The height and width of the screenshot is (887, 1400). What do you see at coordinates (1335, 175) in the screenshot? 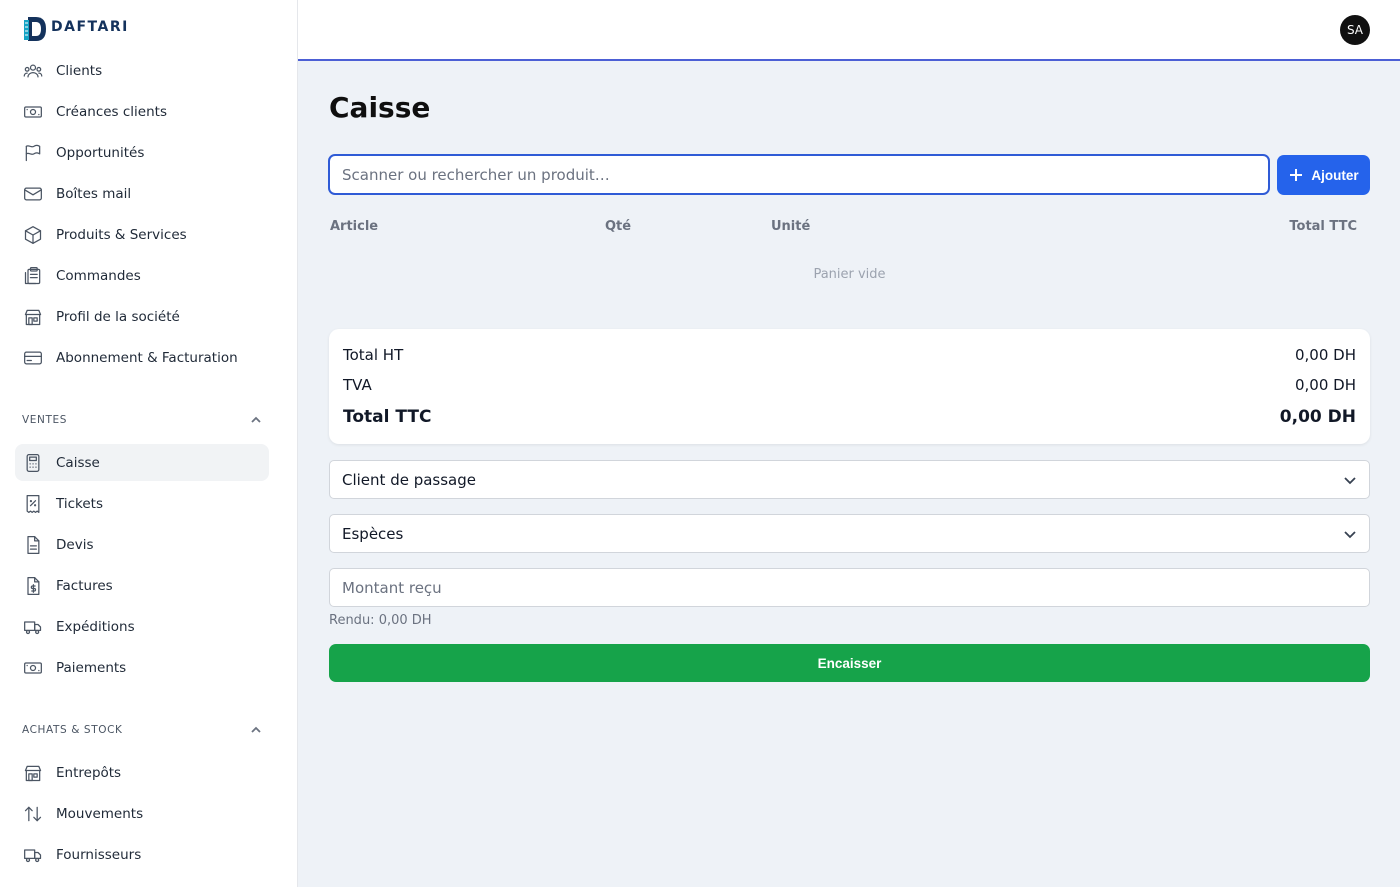
I see `add-button-label: Ajouter` at bounding box center [1335, 175].